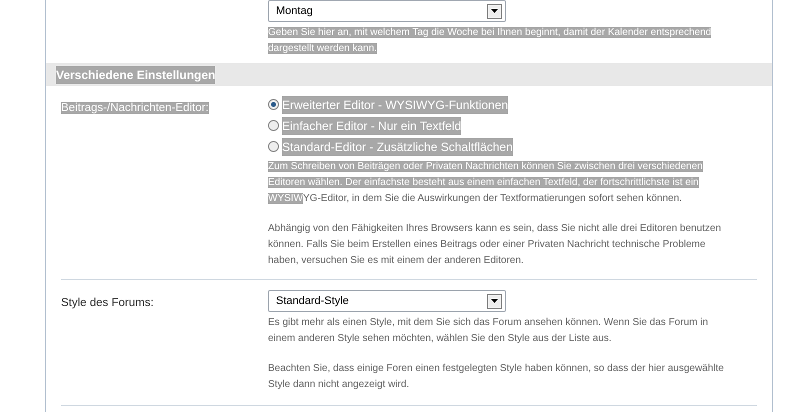 The height and width of the screenshot is (412, 800). I want to click on radio-option: Erweiterter Editor - WYSIWYG-Funktionen, so click(503, 104).